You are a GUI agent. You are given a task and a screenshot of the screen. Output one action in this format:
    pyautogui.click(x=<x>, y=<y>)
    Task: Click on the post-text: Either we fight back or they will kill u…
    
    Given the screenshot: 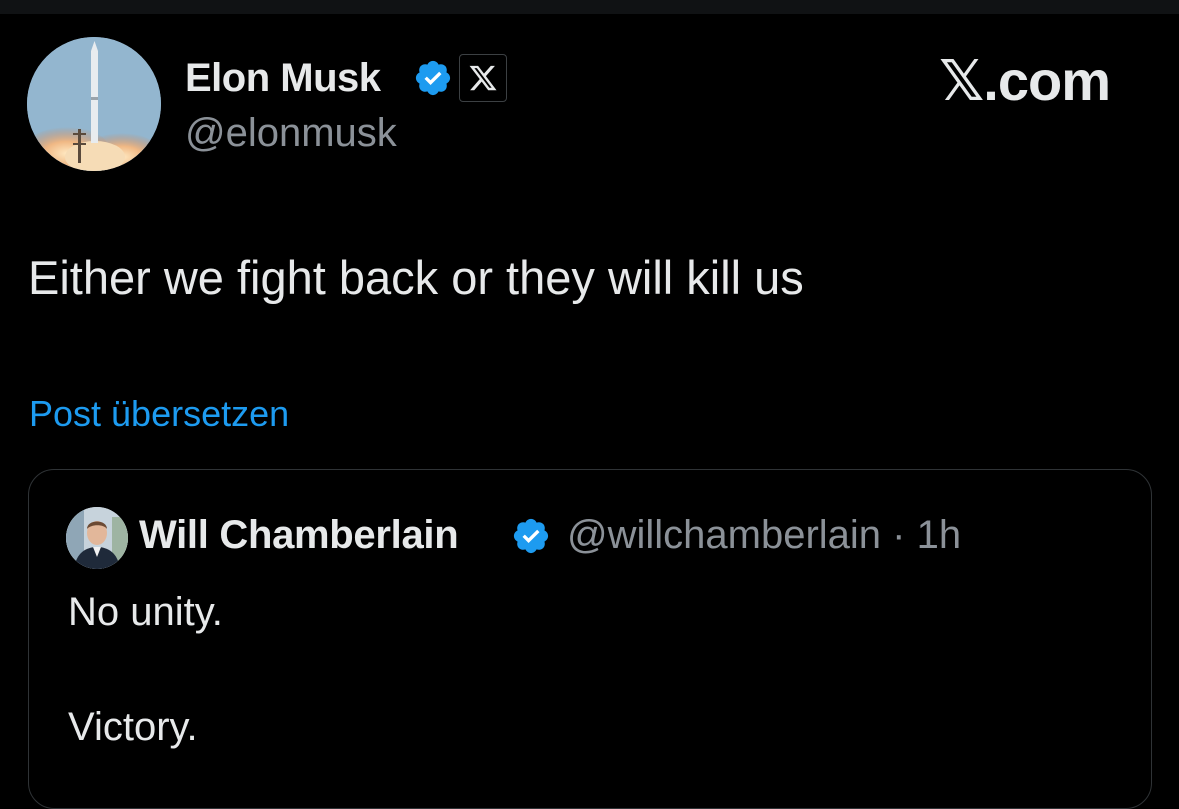 What is the action you would take?
    pyautogui.click(x=416, y=277)
    